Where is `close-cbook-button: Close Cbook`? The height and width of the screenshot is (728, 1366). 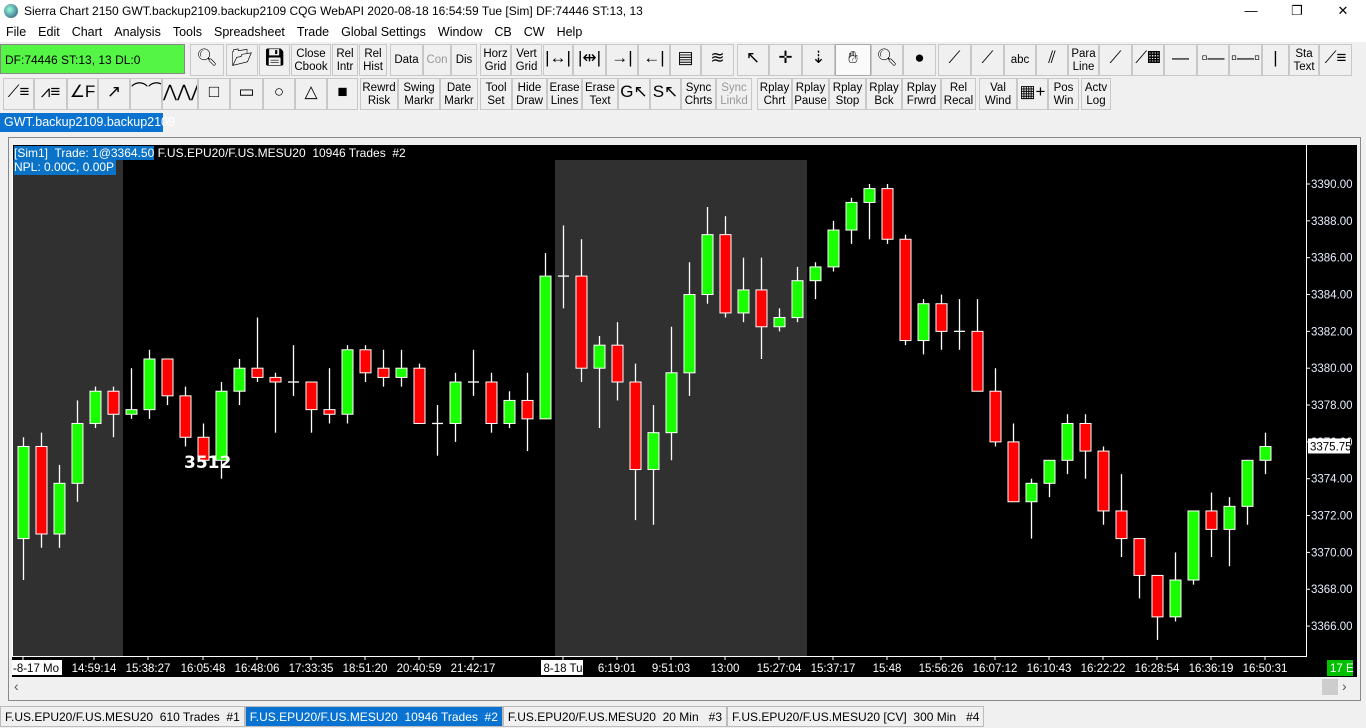
close-cbook-button: Close Cbook is located at coordinates (311, 60).